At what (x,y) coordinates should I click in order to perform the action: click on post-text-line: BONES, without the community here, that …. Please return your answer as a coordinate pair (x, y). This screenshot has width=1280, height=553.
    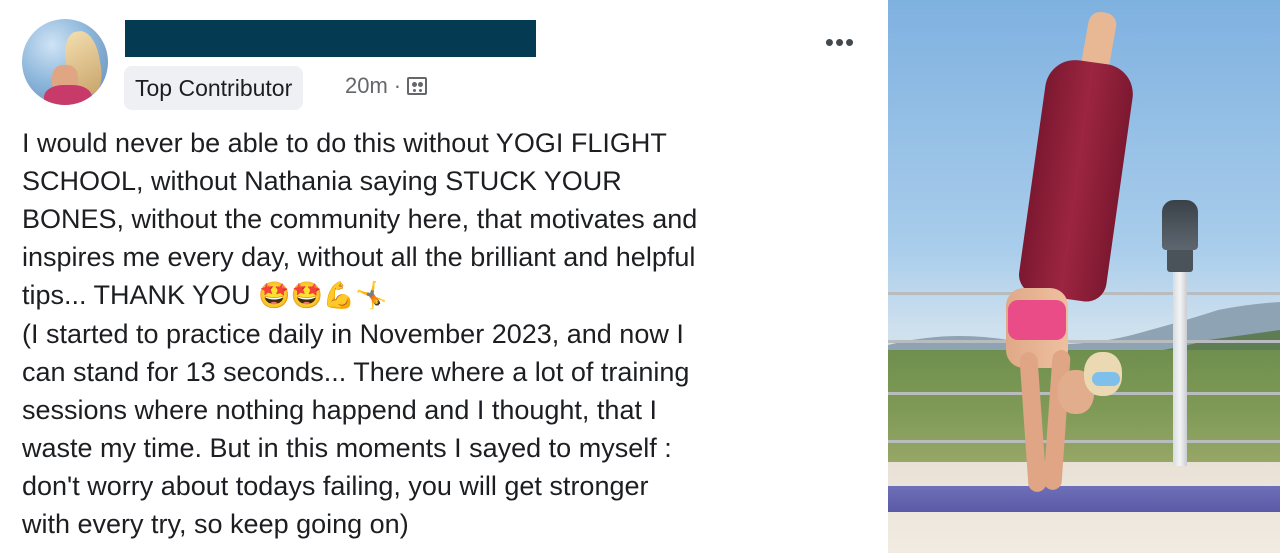
    Looking at the image, I should click on (360, 219).